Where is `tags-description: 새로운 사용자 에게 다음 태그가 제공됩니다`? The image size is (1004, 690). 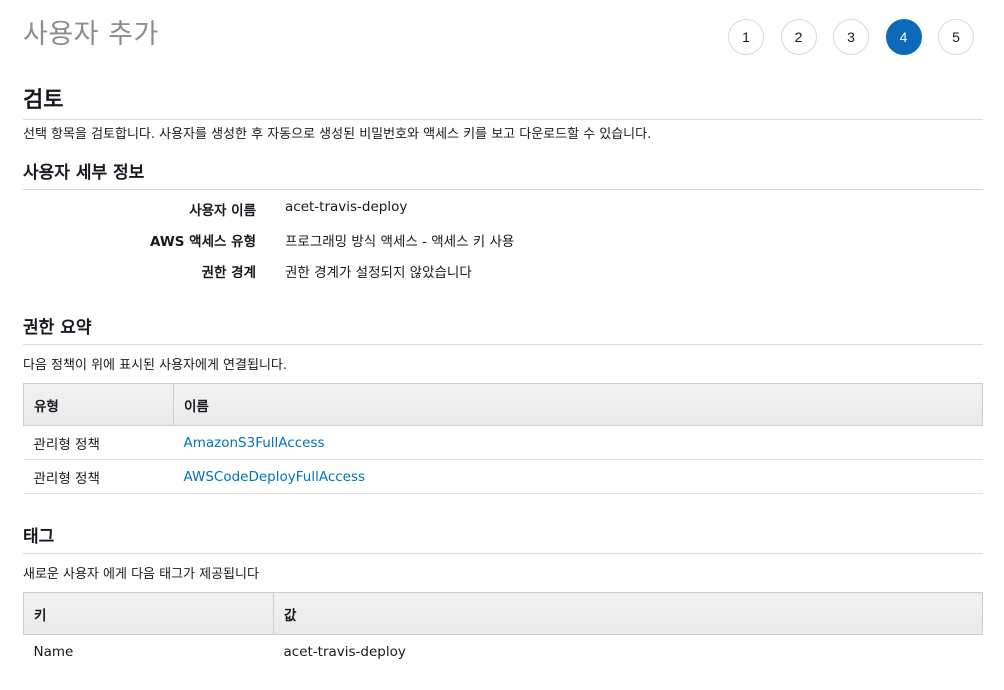
tags-description: 새로운 사용자 에게 다음 태그가 제공됩니다 is located at coordinates (141, 574).